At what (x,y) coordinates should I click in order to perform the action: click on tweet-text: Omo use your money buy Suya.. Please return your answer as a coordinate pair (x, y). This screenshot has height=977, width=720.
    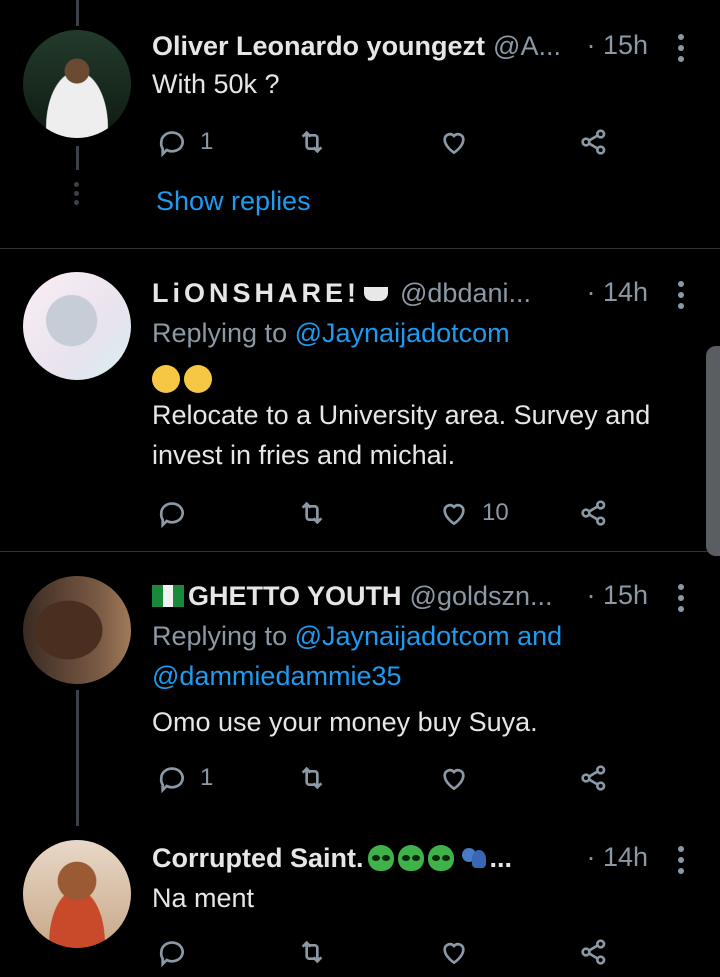
    Looking at the image, I should click on (345, 722).